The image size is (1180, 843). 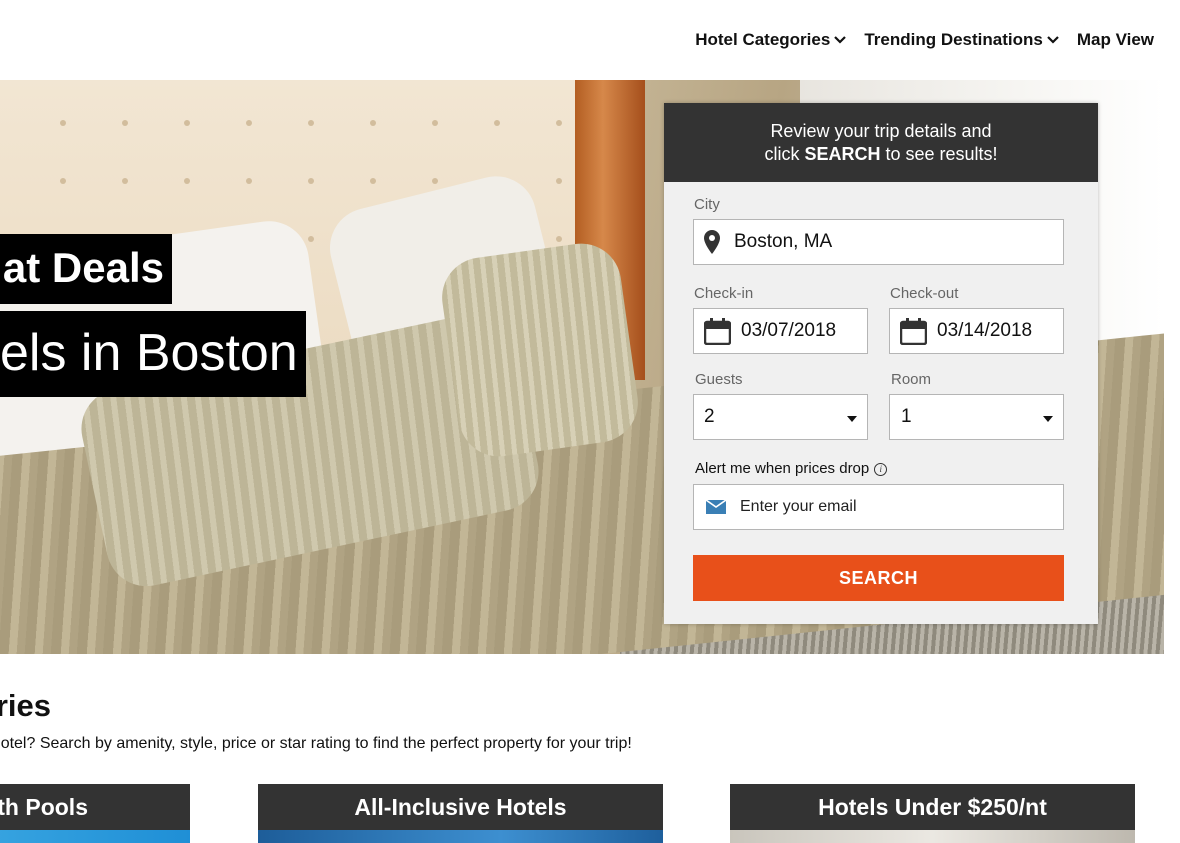 I want to click on category-card-pools: th Pools, so click(x=95, y=813).